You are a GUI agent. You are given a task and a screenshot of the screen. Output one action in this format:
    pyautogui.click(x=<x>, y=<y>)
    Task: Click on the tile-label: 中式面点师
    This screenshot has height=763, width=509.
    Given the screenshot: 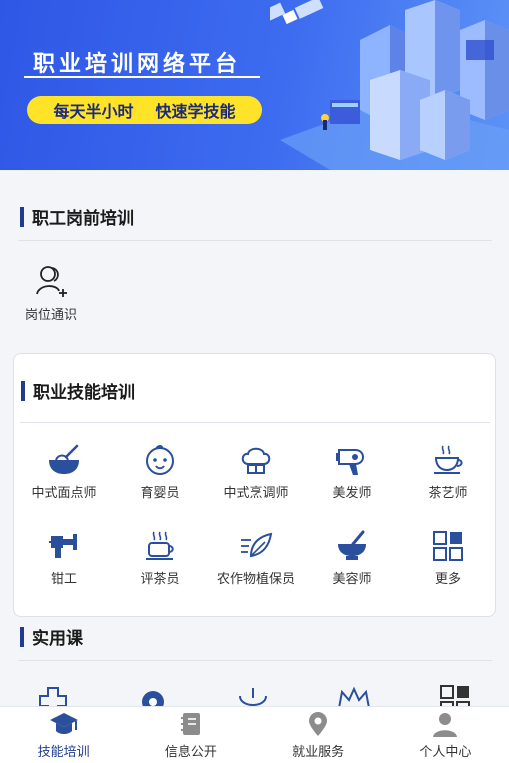 What is the action you would take?
    pyautogui.click(x=64, y=493)
    